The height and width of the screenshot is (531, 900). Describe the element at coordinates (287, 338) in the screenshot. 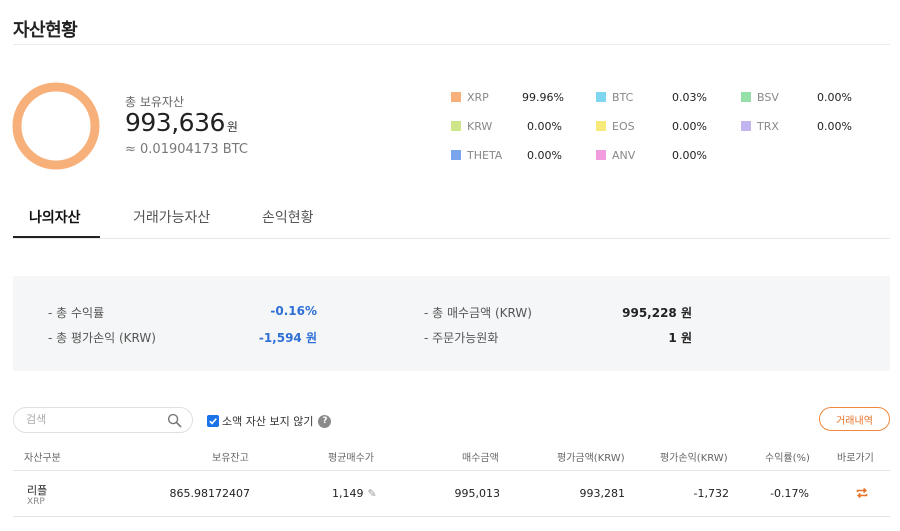

I see `total-eval-pl-value: -1,594 원` at that location.